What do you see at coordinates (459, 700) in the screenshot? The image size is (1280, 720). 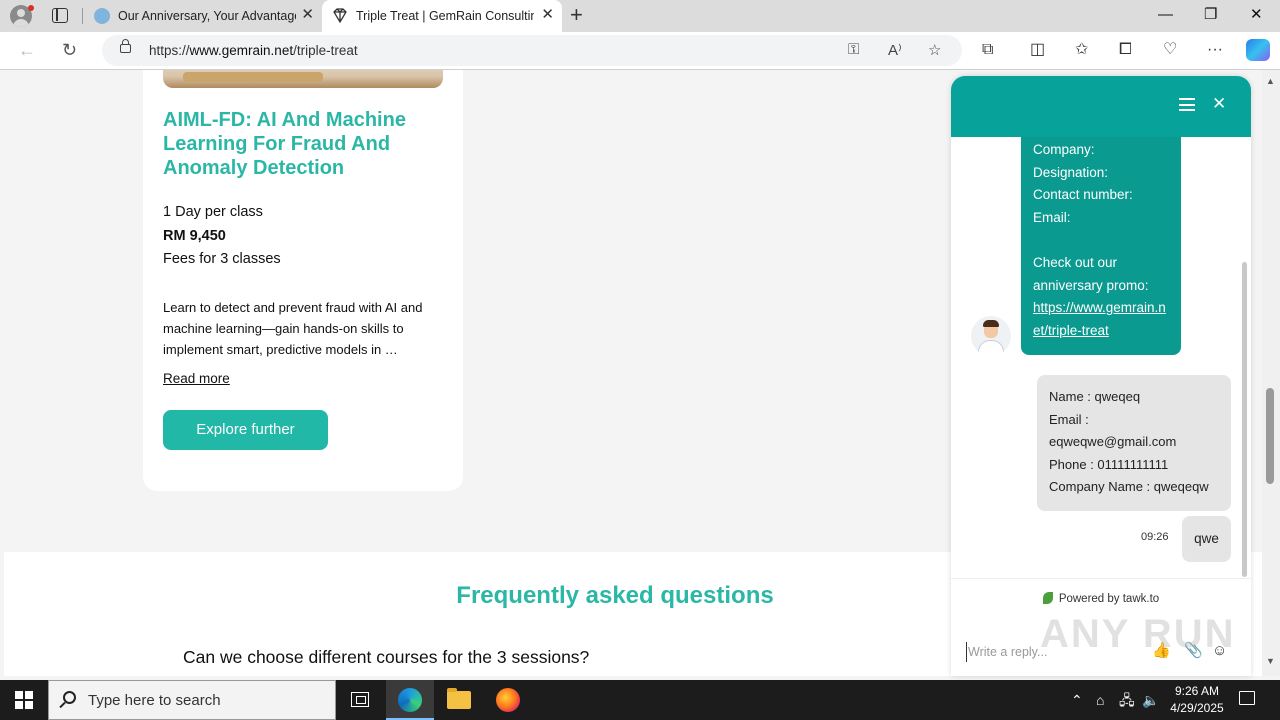 I see `file-explorer-icon` at bounding box center [459, 700].